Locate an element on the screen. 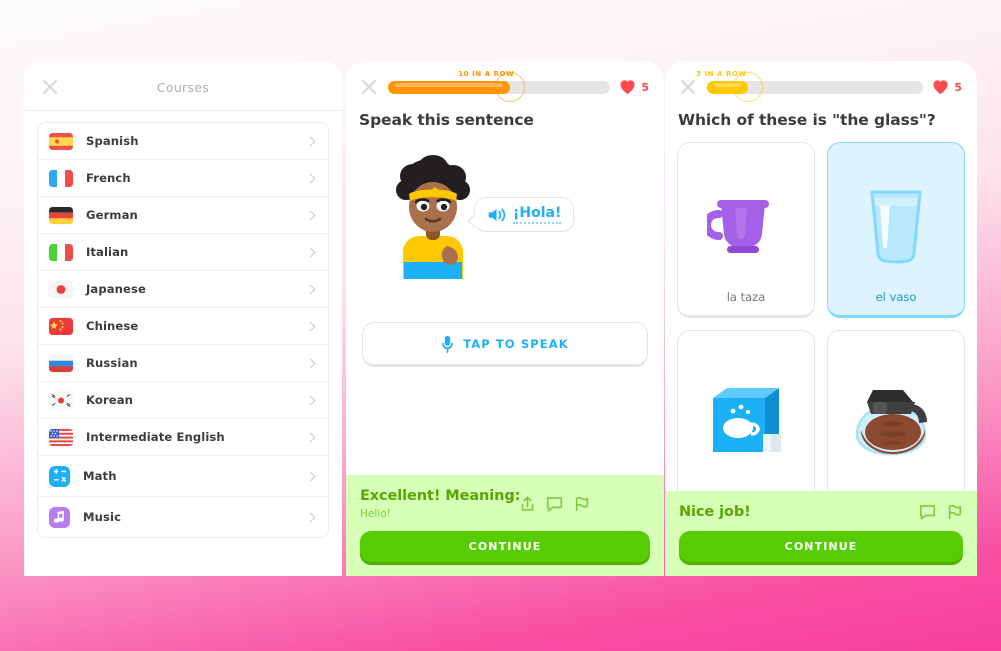 This screenshot has width=1001, height=651. feedback-title: Excellent! Meaning: is located at coordinates (440, 496).